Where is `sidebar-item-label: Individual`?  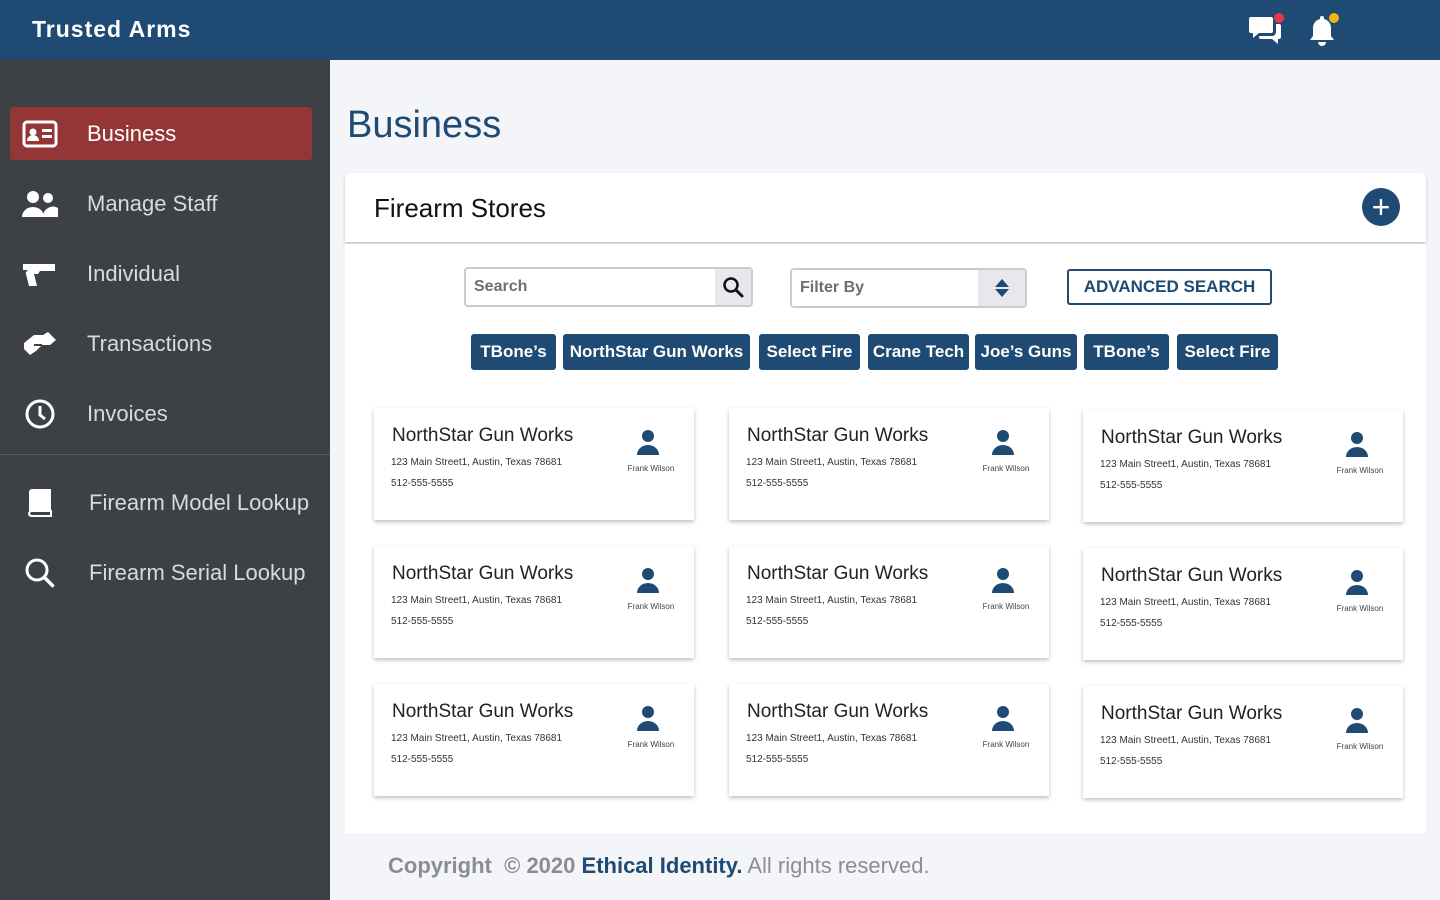
sidebar-item-label: Individual is located at coordinates (133, 273).